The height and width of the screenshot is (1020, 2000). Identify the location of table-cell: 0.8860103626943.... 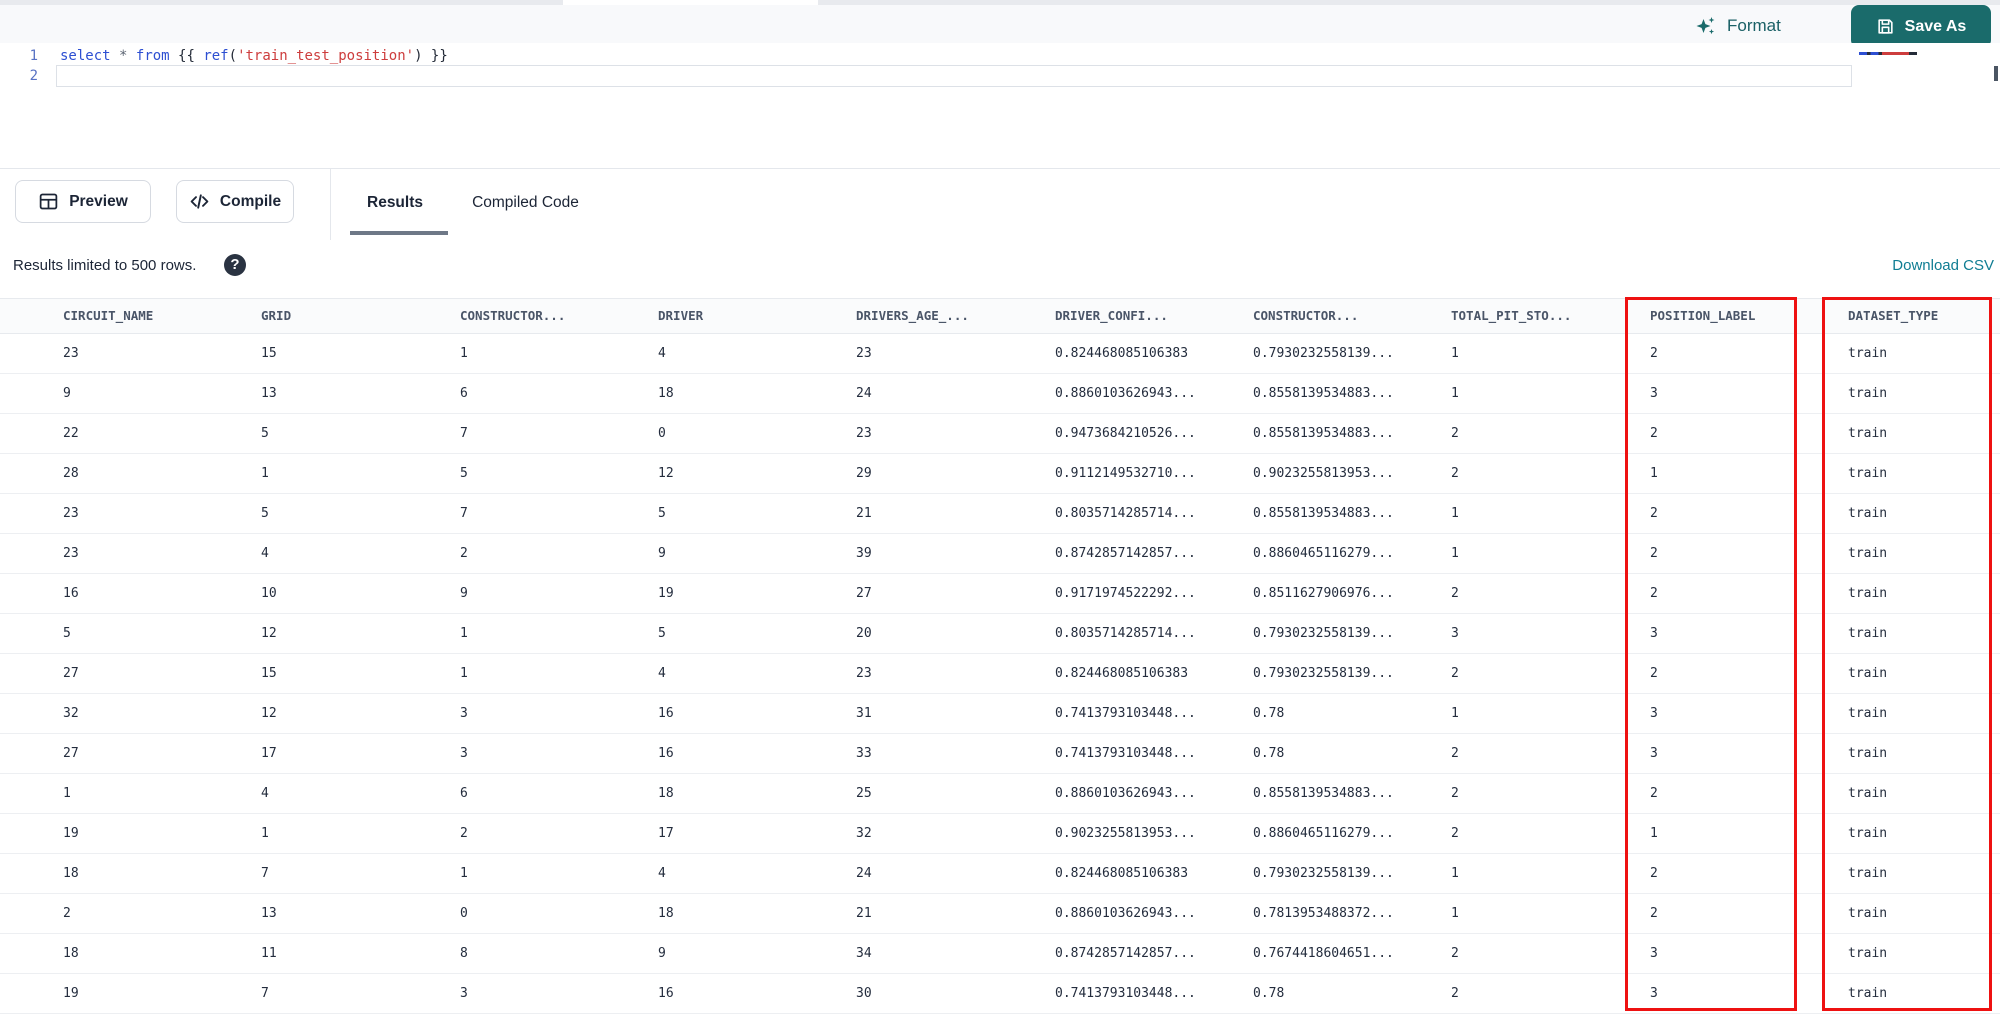
(1125, 793).